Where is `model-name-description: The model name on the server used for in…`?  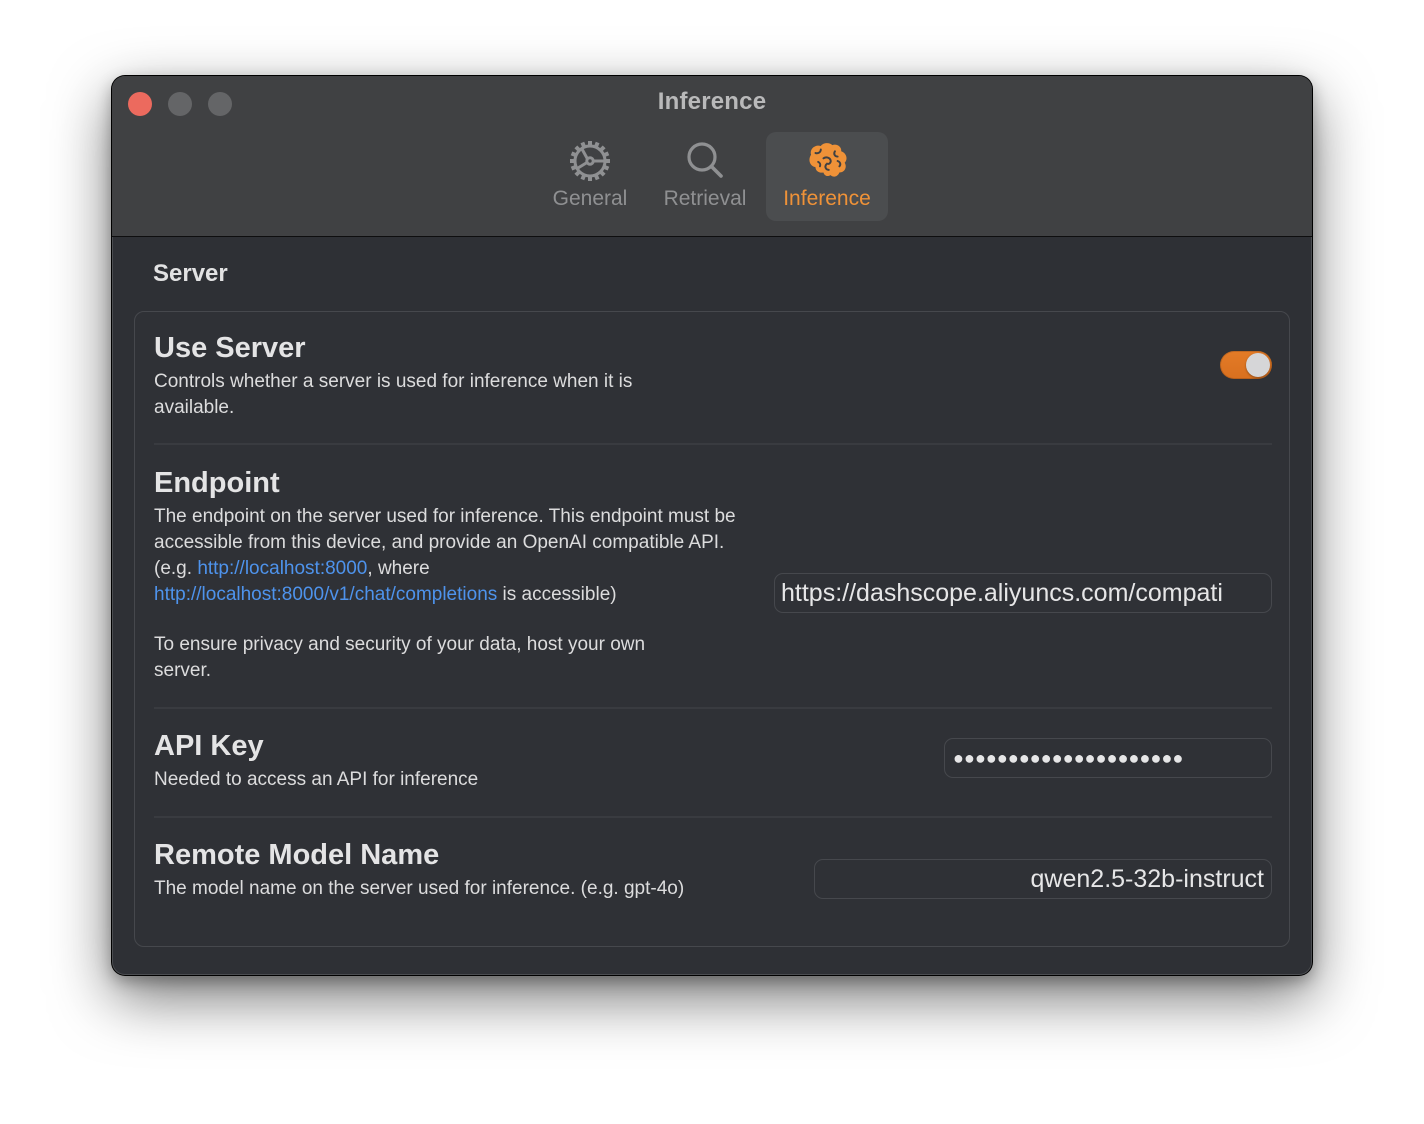 model-name-description: The model name on the server used for in… is located at coordinates (419, 888).